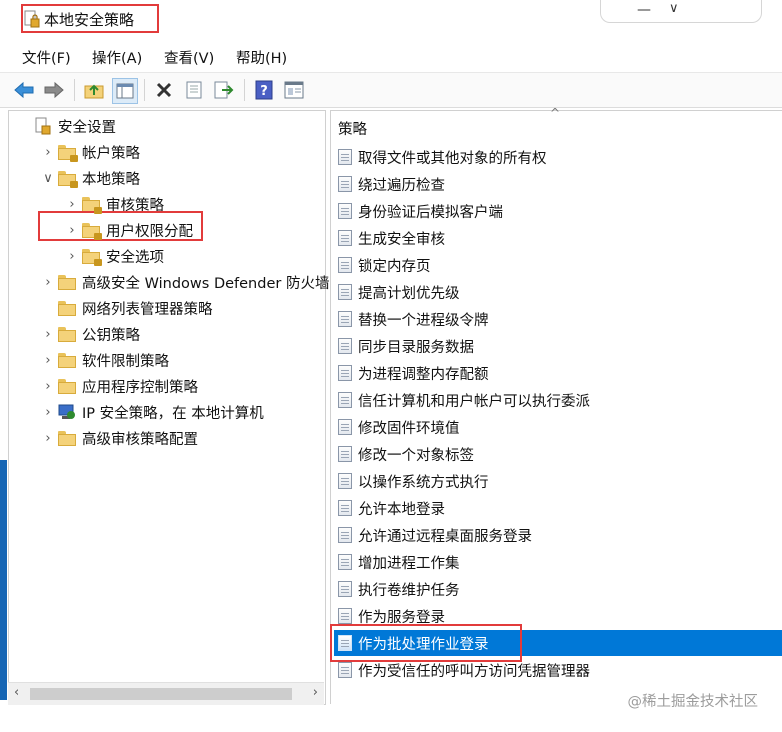  What do you see at coordinates (43, 126) in the screenshot?
I see `security-settings-icon` at bounding box center [43, 126].